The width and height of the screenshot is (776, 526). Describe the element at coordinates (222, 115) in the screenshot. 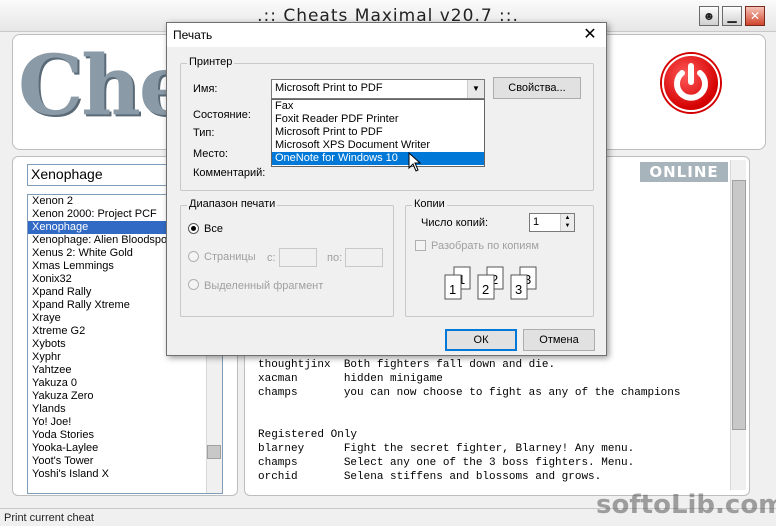

I see `status-label: Состояние:` at that location.